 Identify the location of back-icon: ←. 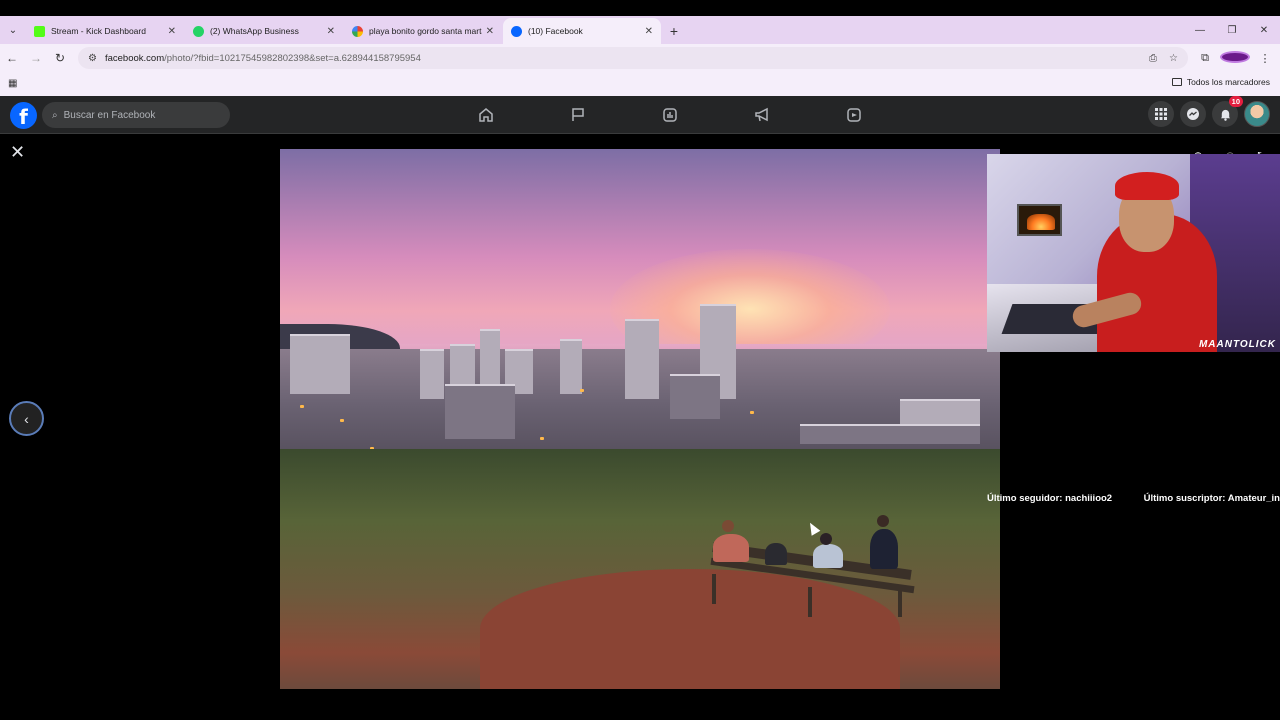
(12, 58).